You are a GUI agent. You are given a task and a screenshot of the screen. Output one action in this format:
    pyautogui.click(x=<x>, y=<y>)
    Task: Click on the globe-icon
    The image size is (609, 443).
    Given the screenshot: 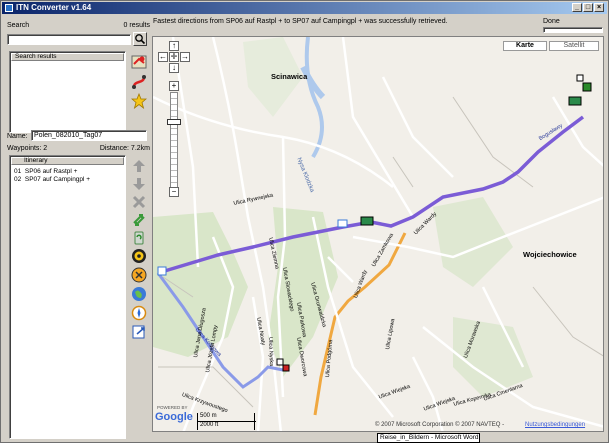 What is the action you would take?
    pyautogui.click(x=138, y=293)
    